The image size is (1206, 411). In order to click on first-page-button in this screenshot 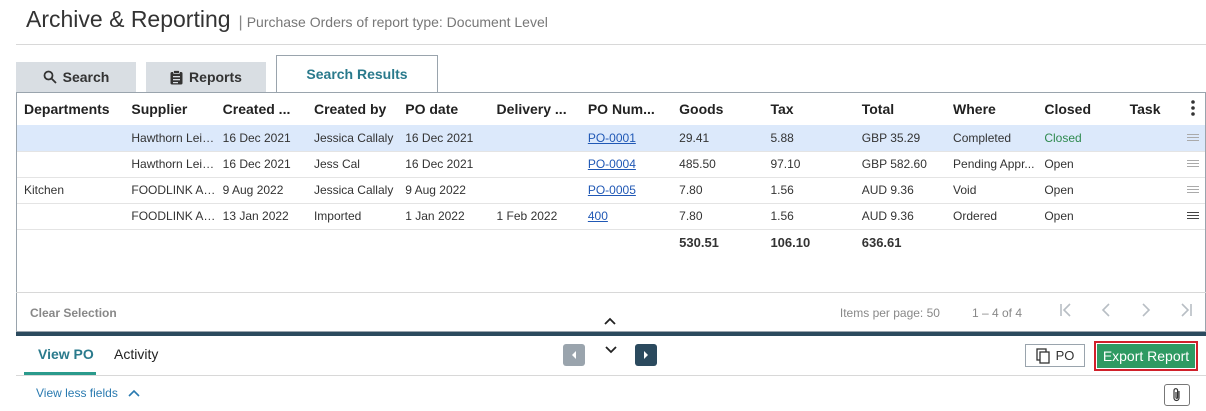, I will do `click(1066, 312)`.